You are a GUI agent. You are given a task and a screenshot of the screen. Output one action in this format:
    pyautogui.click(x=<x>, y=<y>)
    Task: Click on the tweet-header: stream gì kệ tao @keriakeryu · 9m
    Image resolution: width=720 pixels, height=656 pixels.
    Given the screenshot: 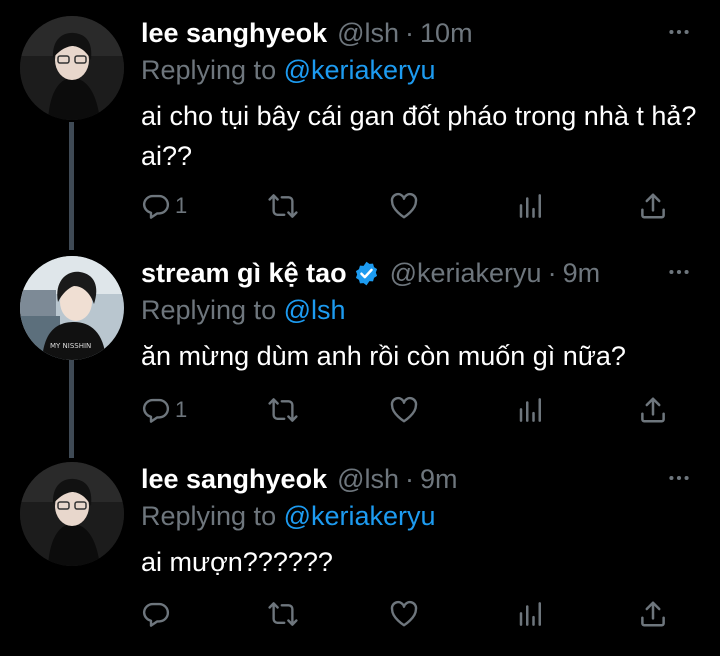 What is the action you would take?
    pyautogui.click(x=370, y=273)
    